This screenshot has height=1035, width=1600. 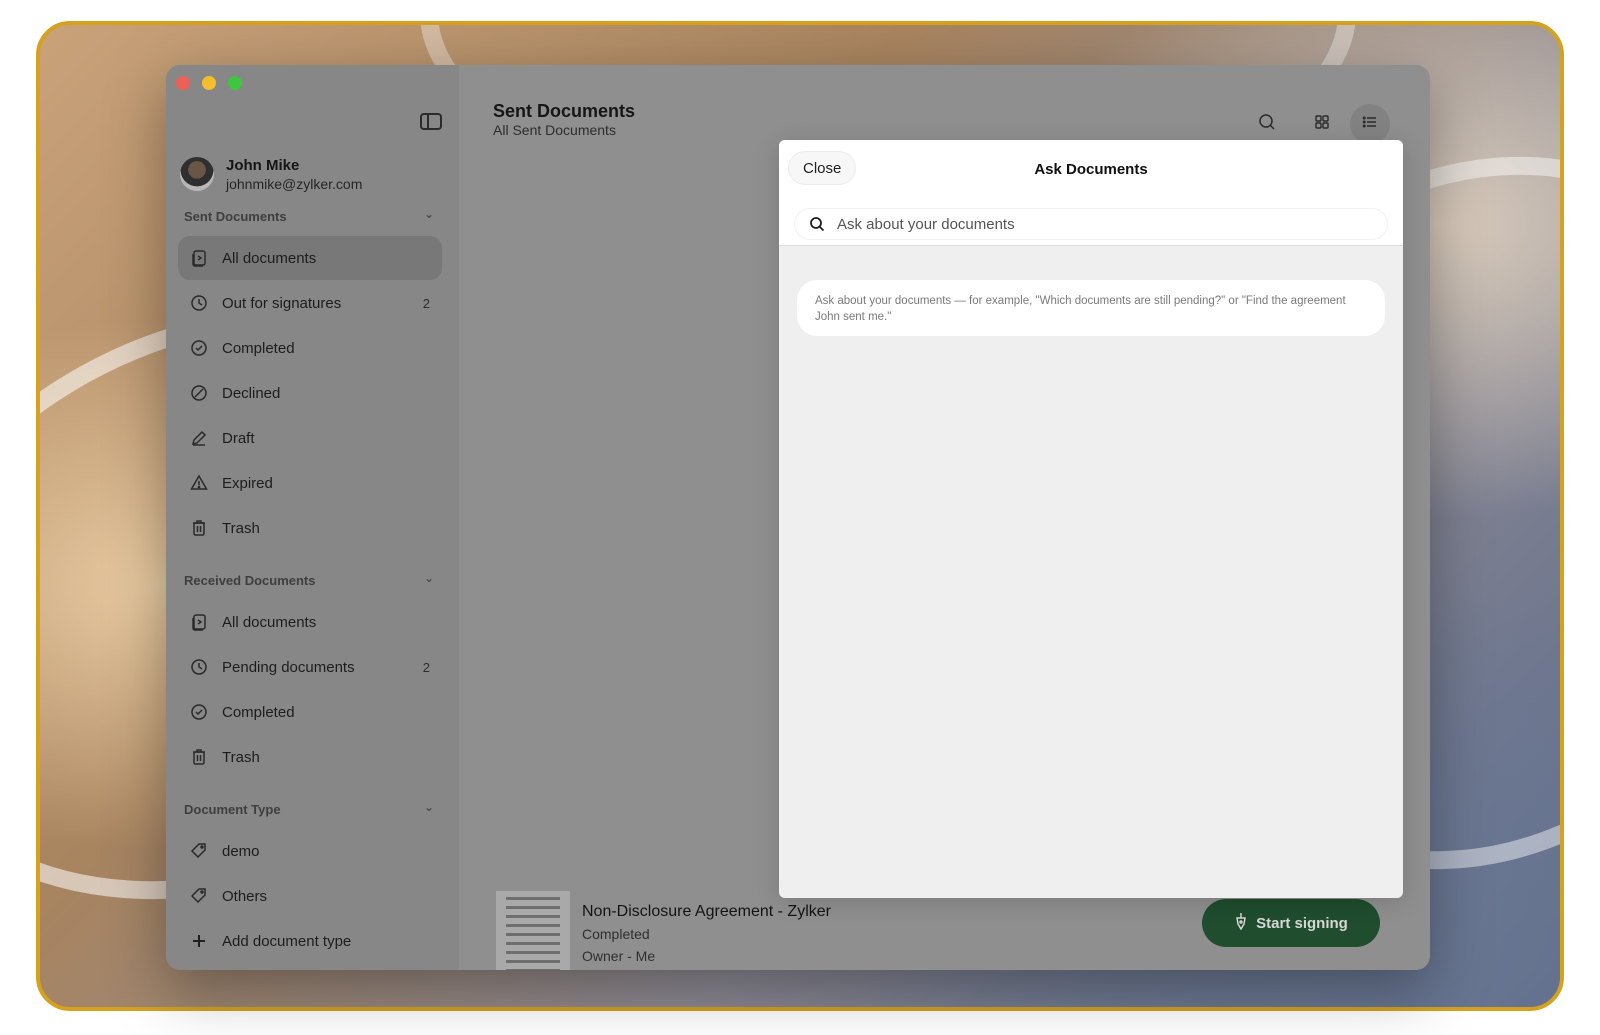 What do you see at coordinates (310, 941) in the screenshot?
I see `add-document-type-button: Add document type` at bounding box center [310, 941].